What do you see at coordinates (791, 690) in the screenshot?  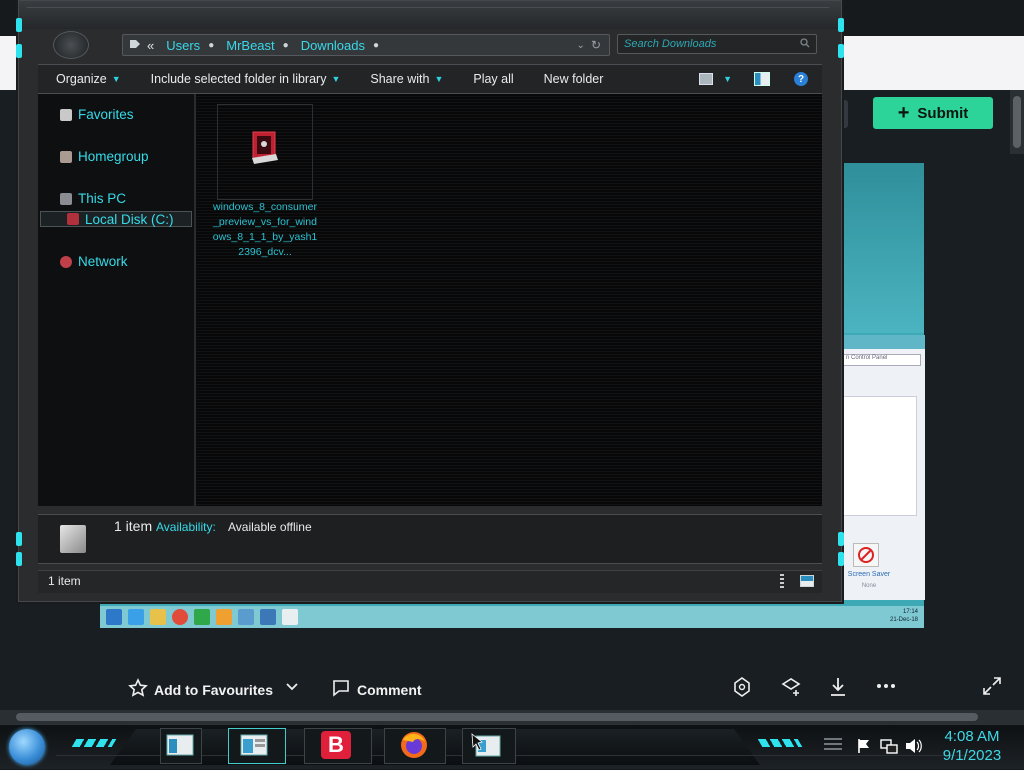 I see `add-collection-icon` at bounding box center [791, 690].